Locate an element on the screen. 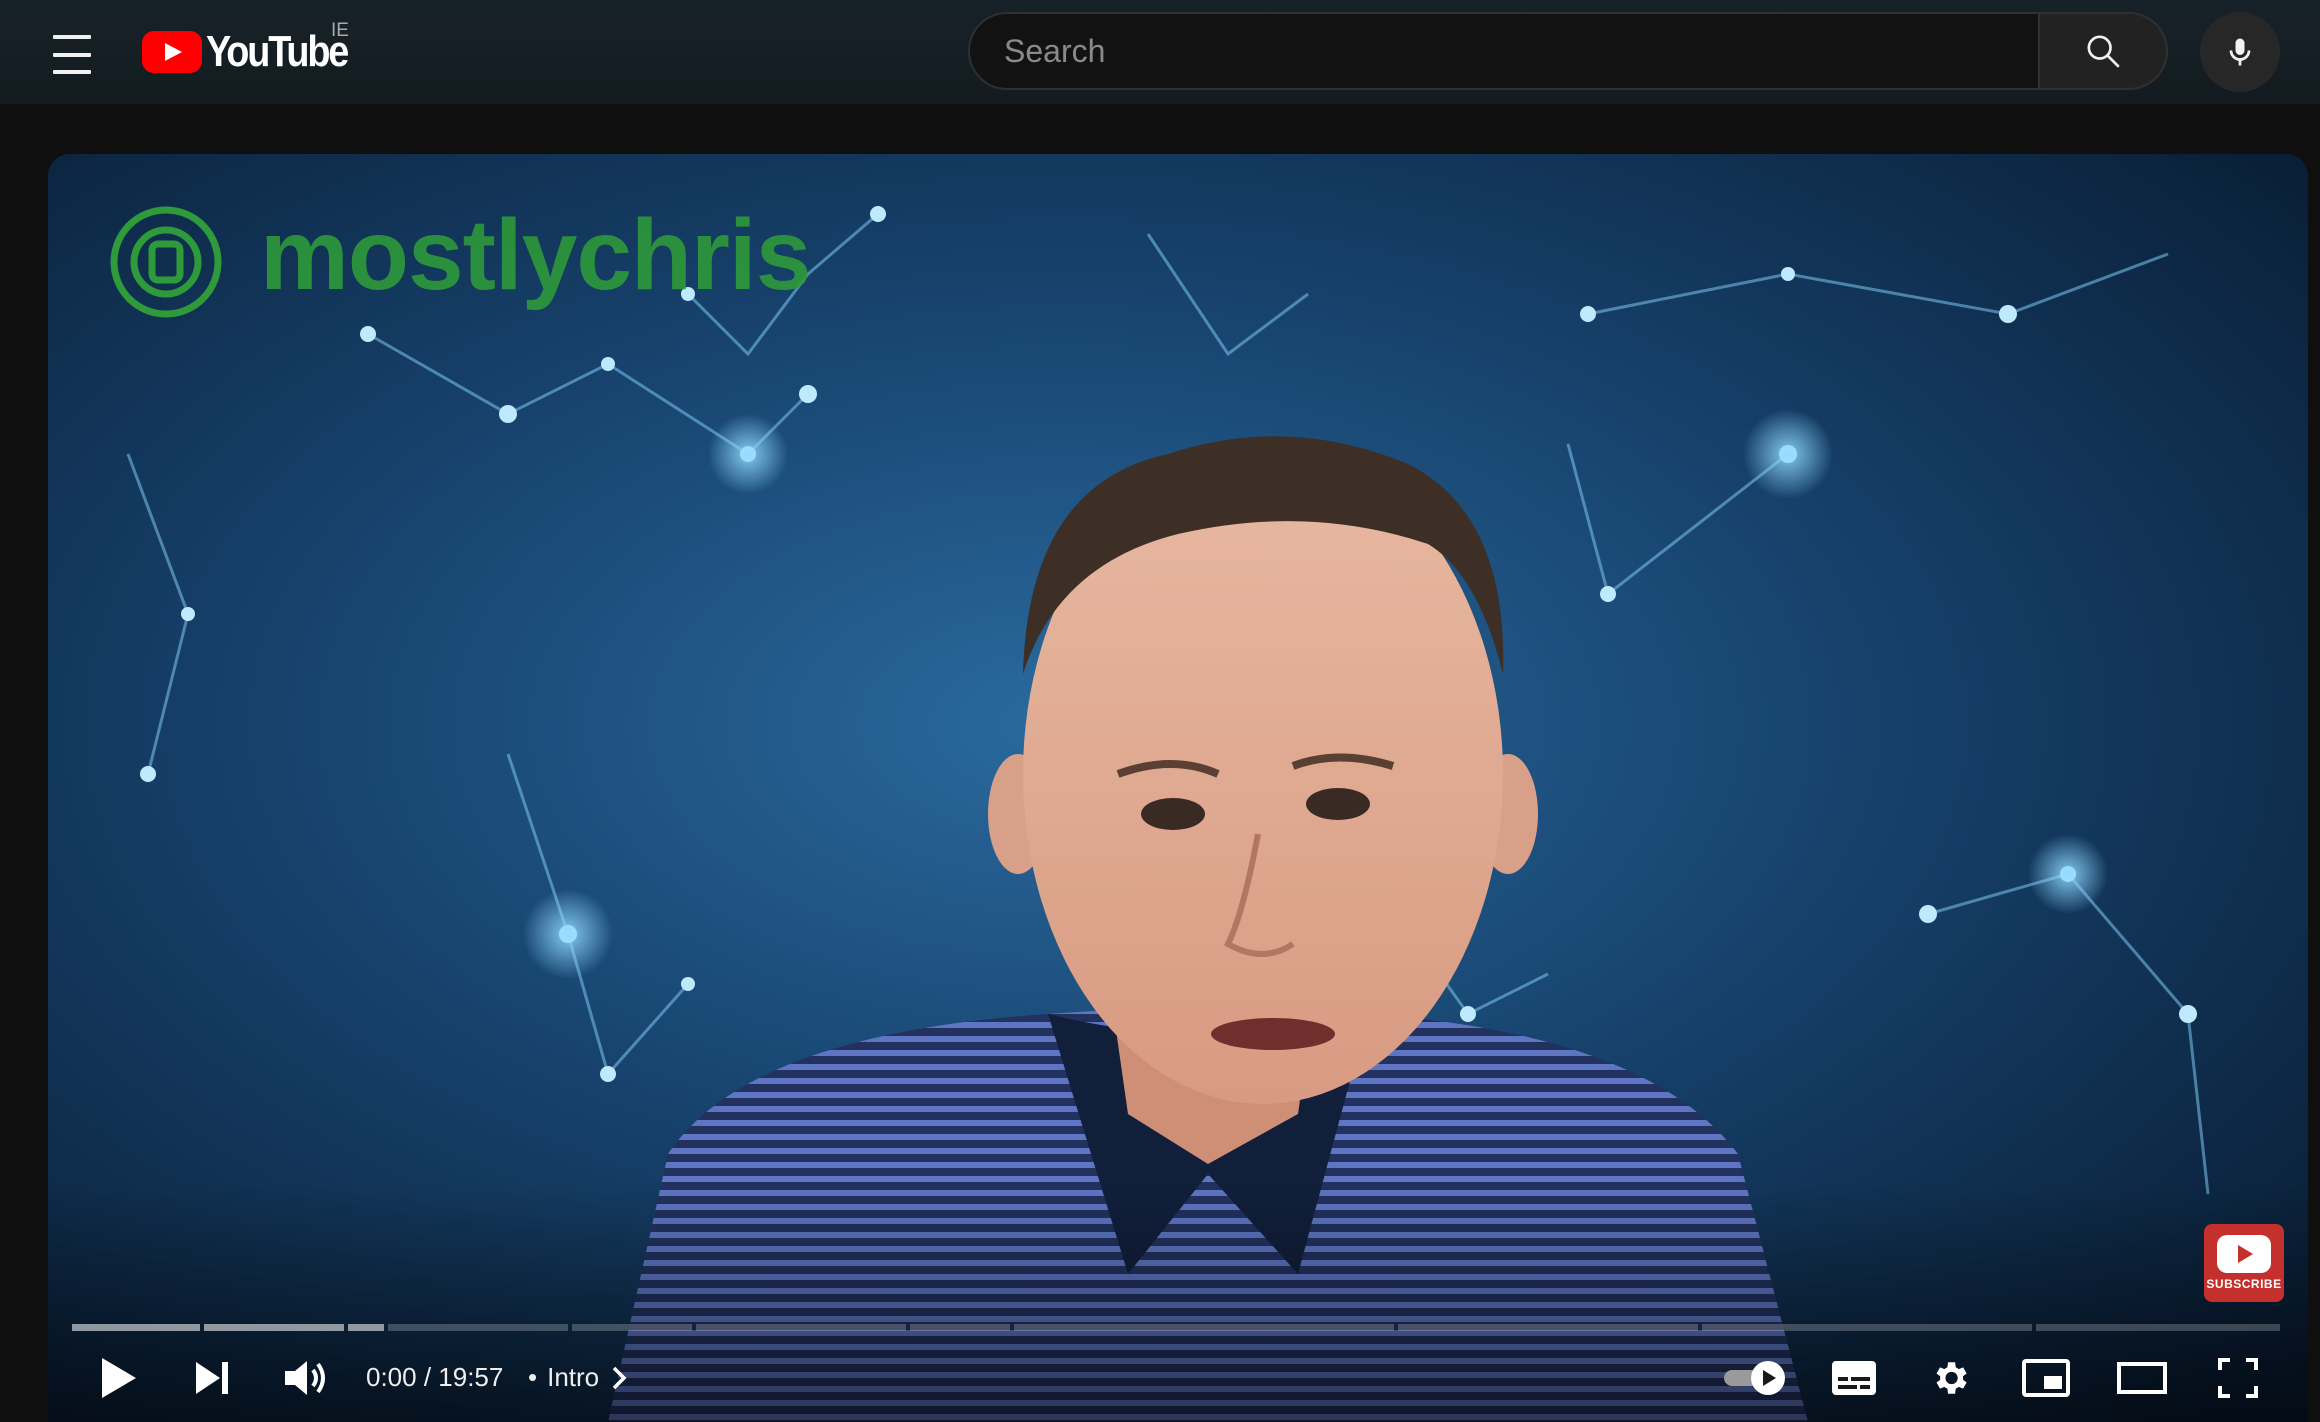 Image resolution: width=2320 pixels, height=1422 pixels. chapter-button: • Intro is located at coordinates (574, 1377).